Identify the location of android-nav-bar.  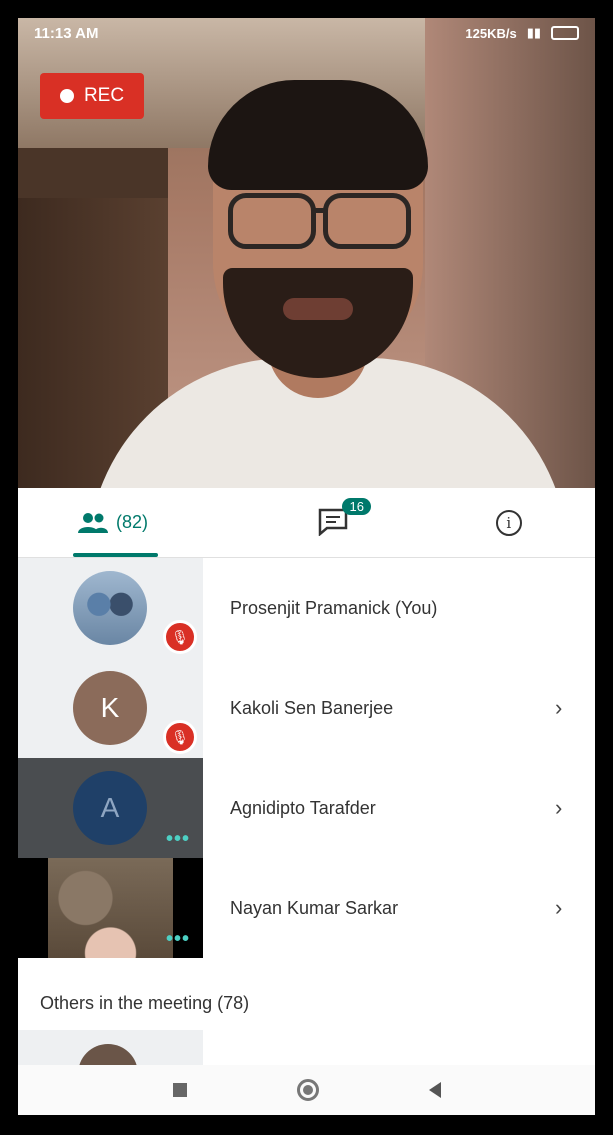
(306, 1090).